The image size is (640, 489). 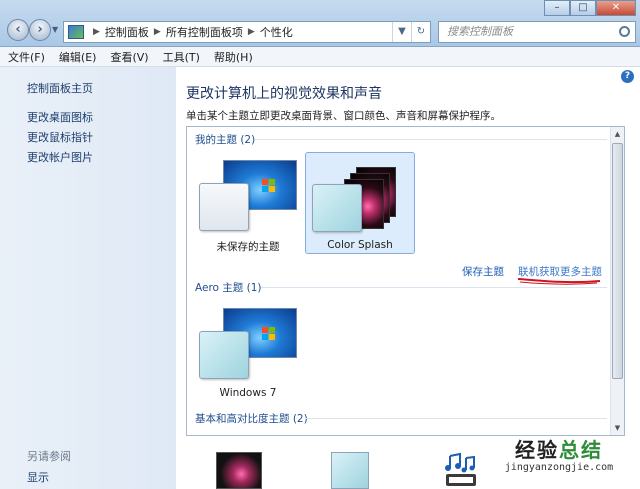 What do you see at coordinates (40, 30) in the screenshot?
I see `forward-button: ›` at bounding box center [40, 30].